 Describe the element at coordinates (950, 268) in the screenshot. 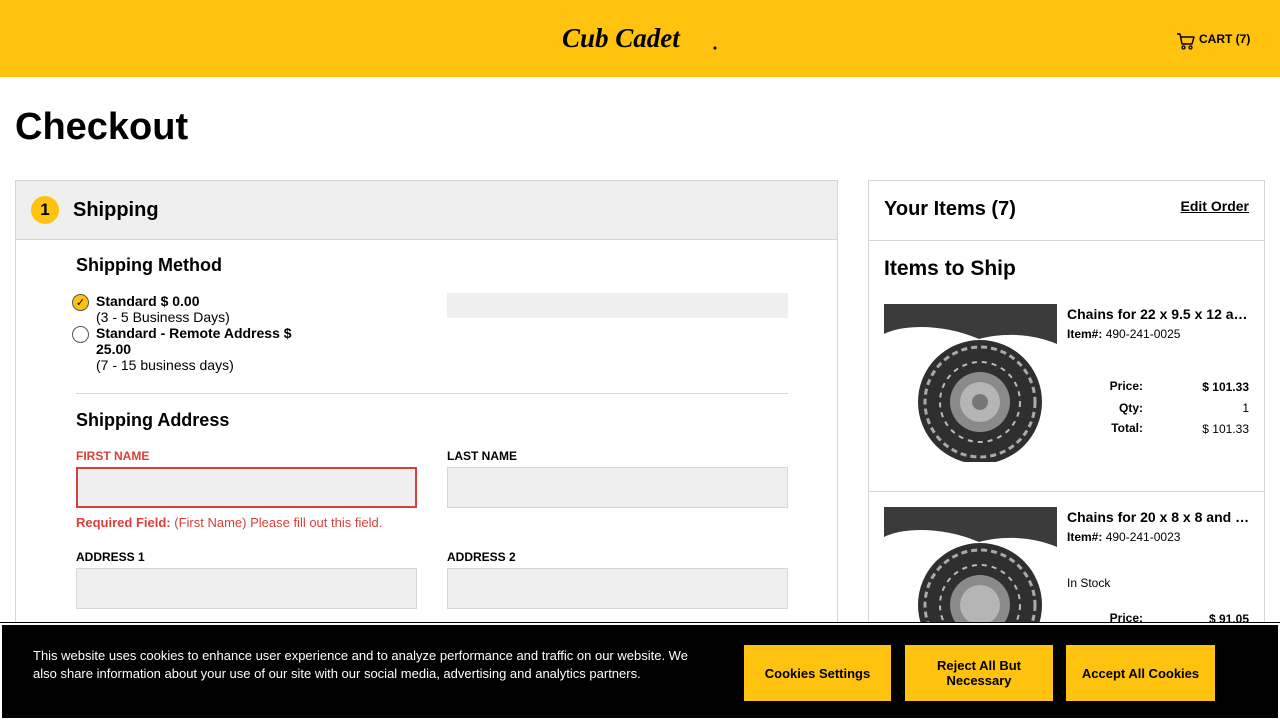

I see `items-to-ship-title: Items to Ship` at that location.